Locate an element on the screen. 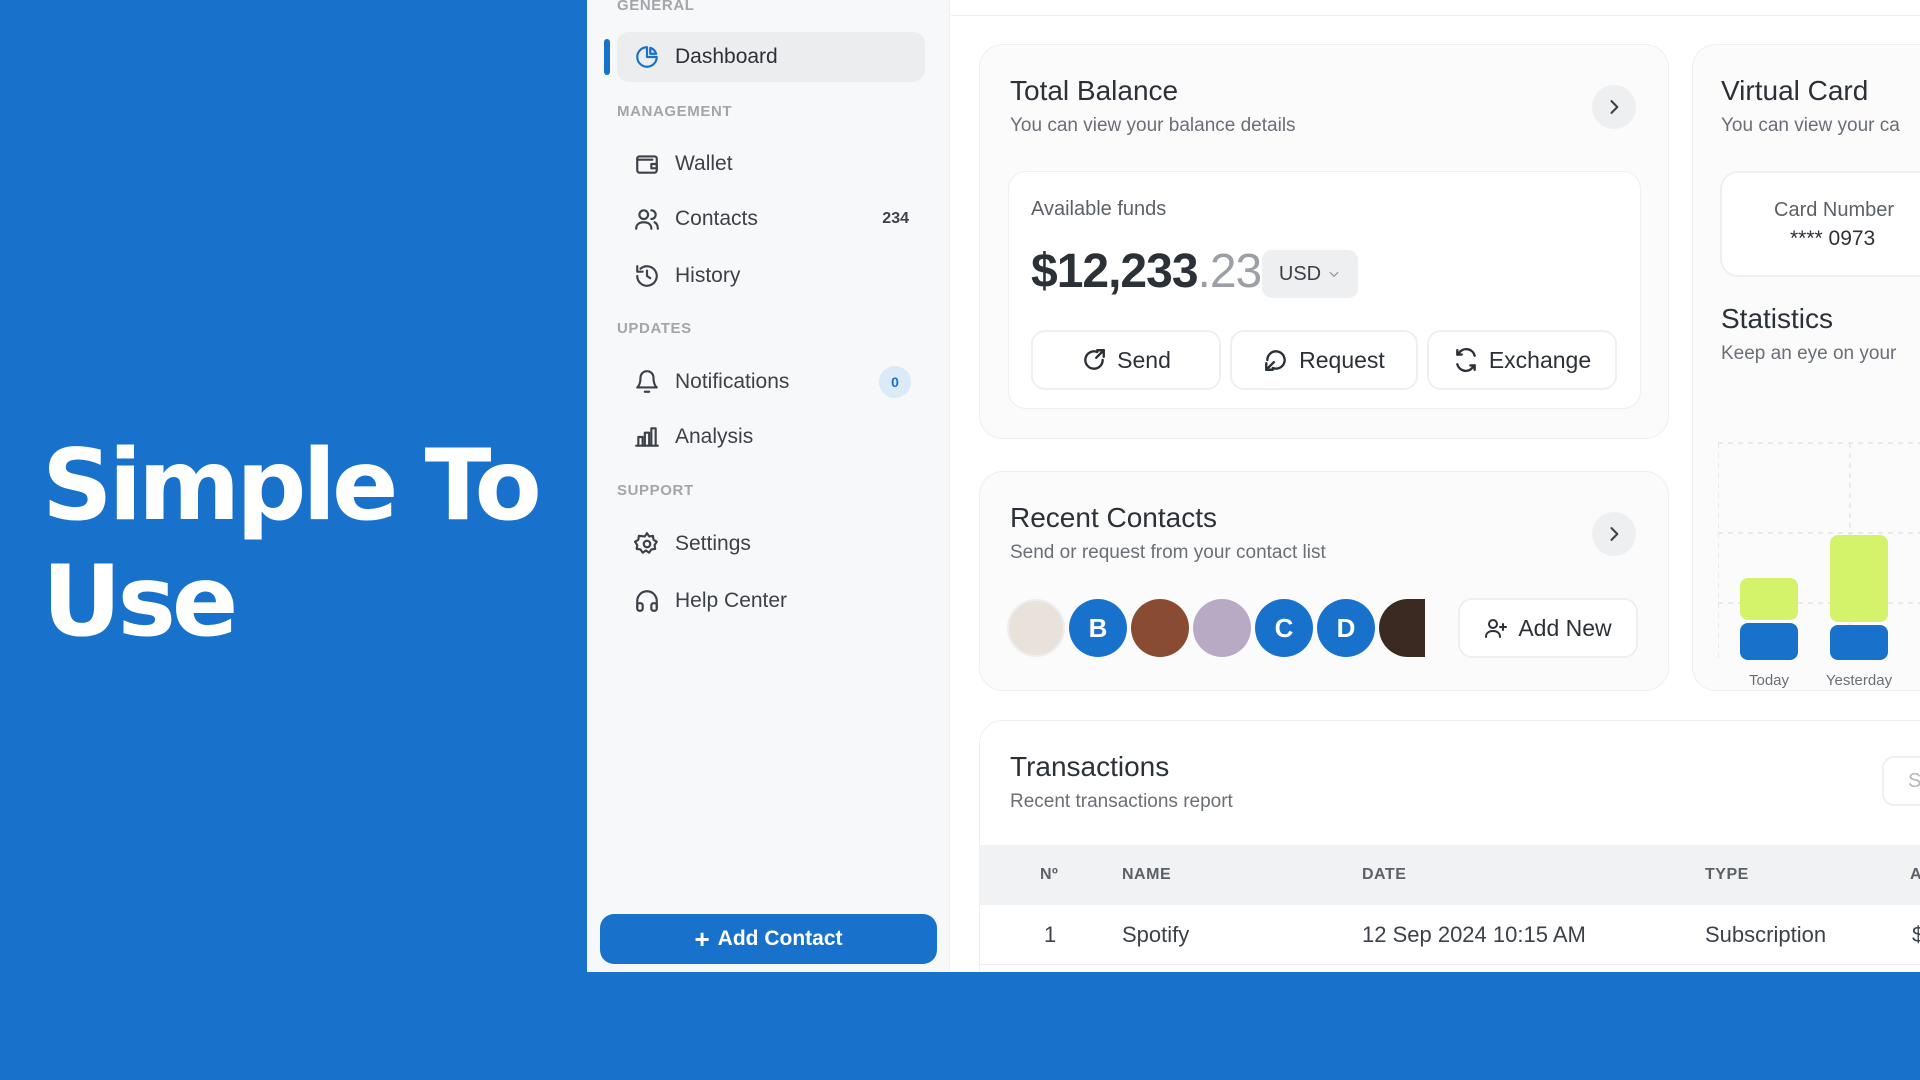  avatar-initial: D is located at coordinates (1346, 627).